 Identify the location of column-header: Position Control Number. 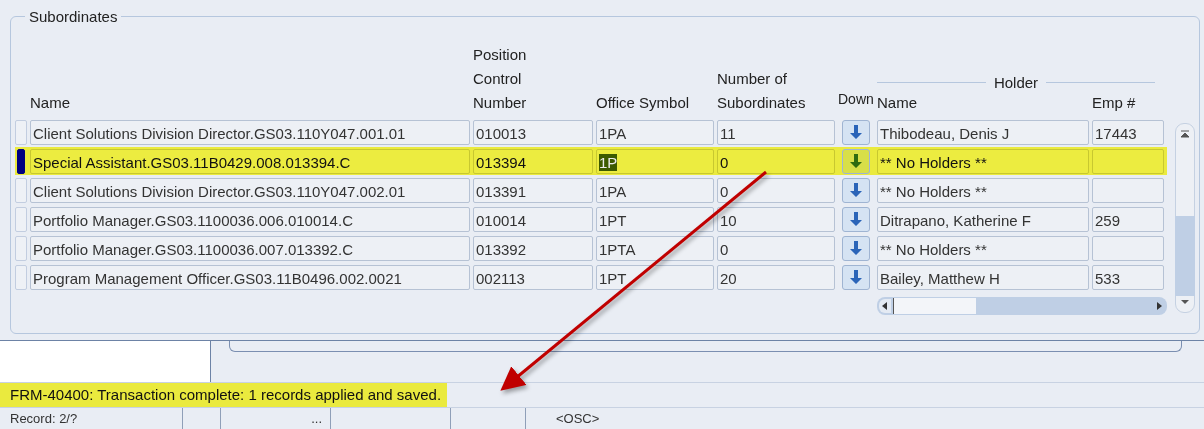
(500, 79).